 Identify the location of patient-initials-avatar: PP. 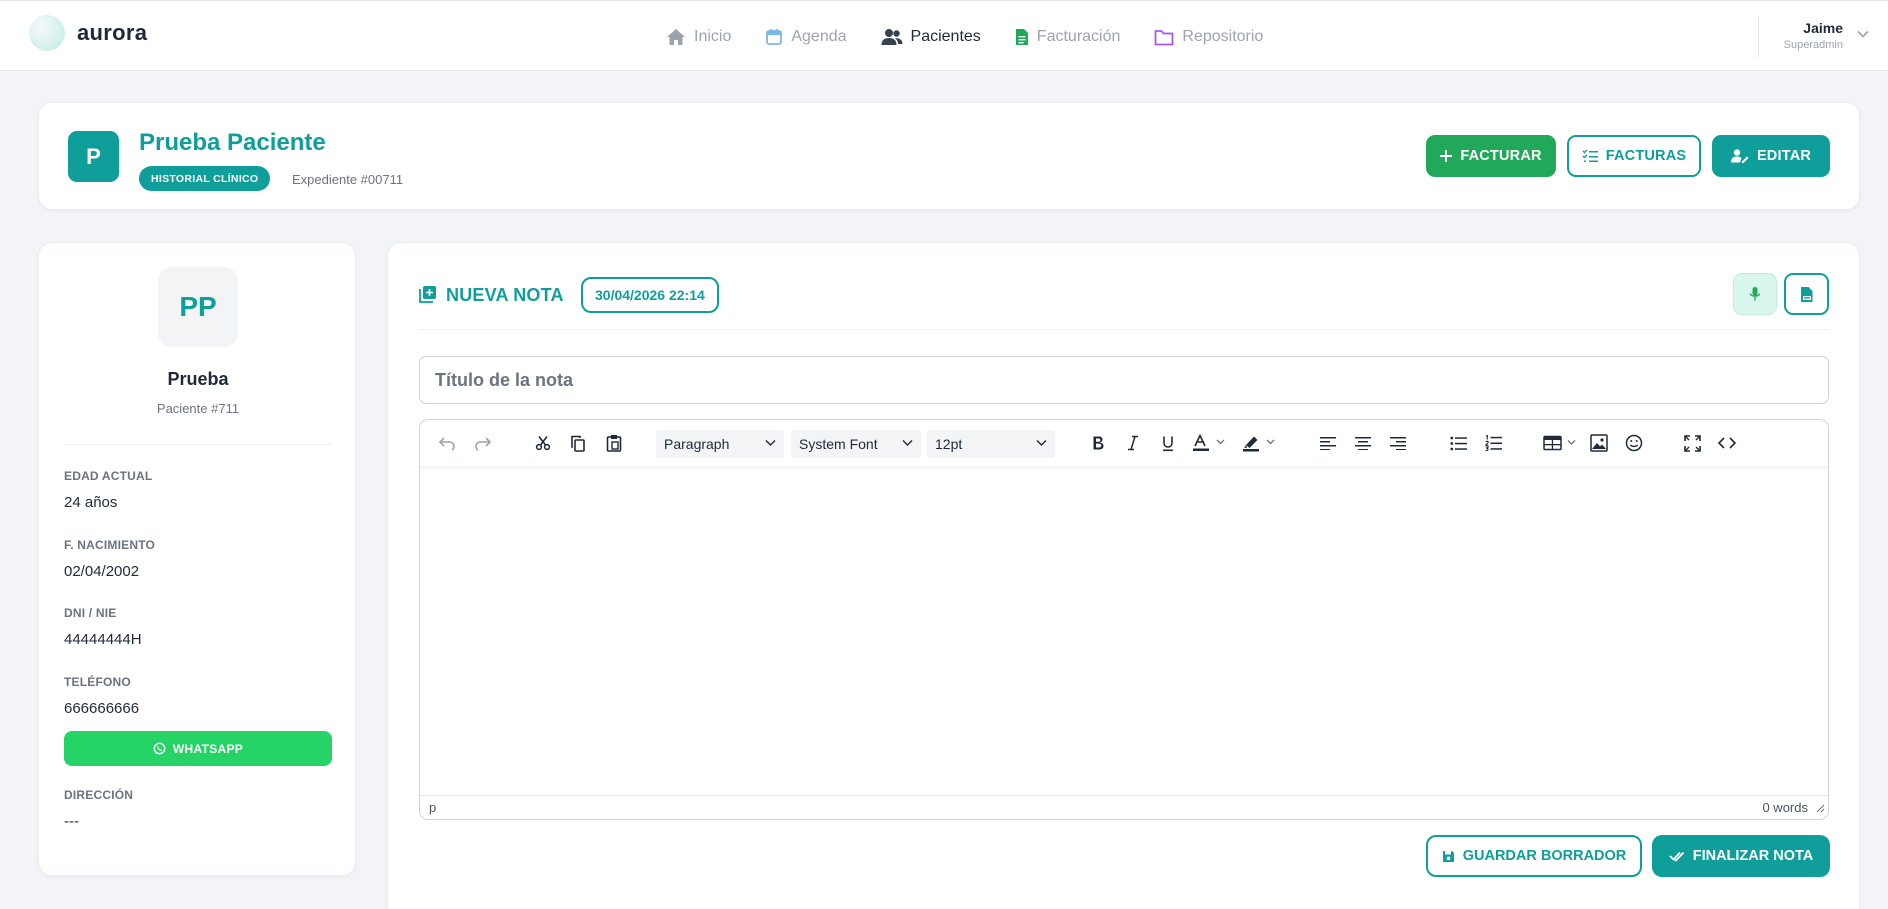
(198, 307).